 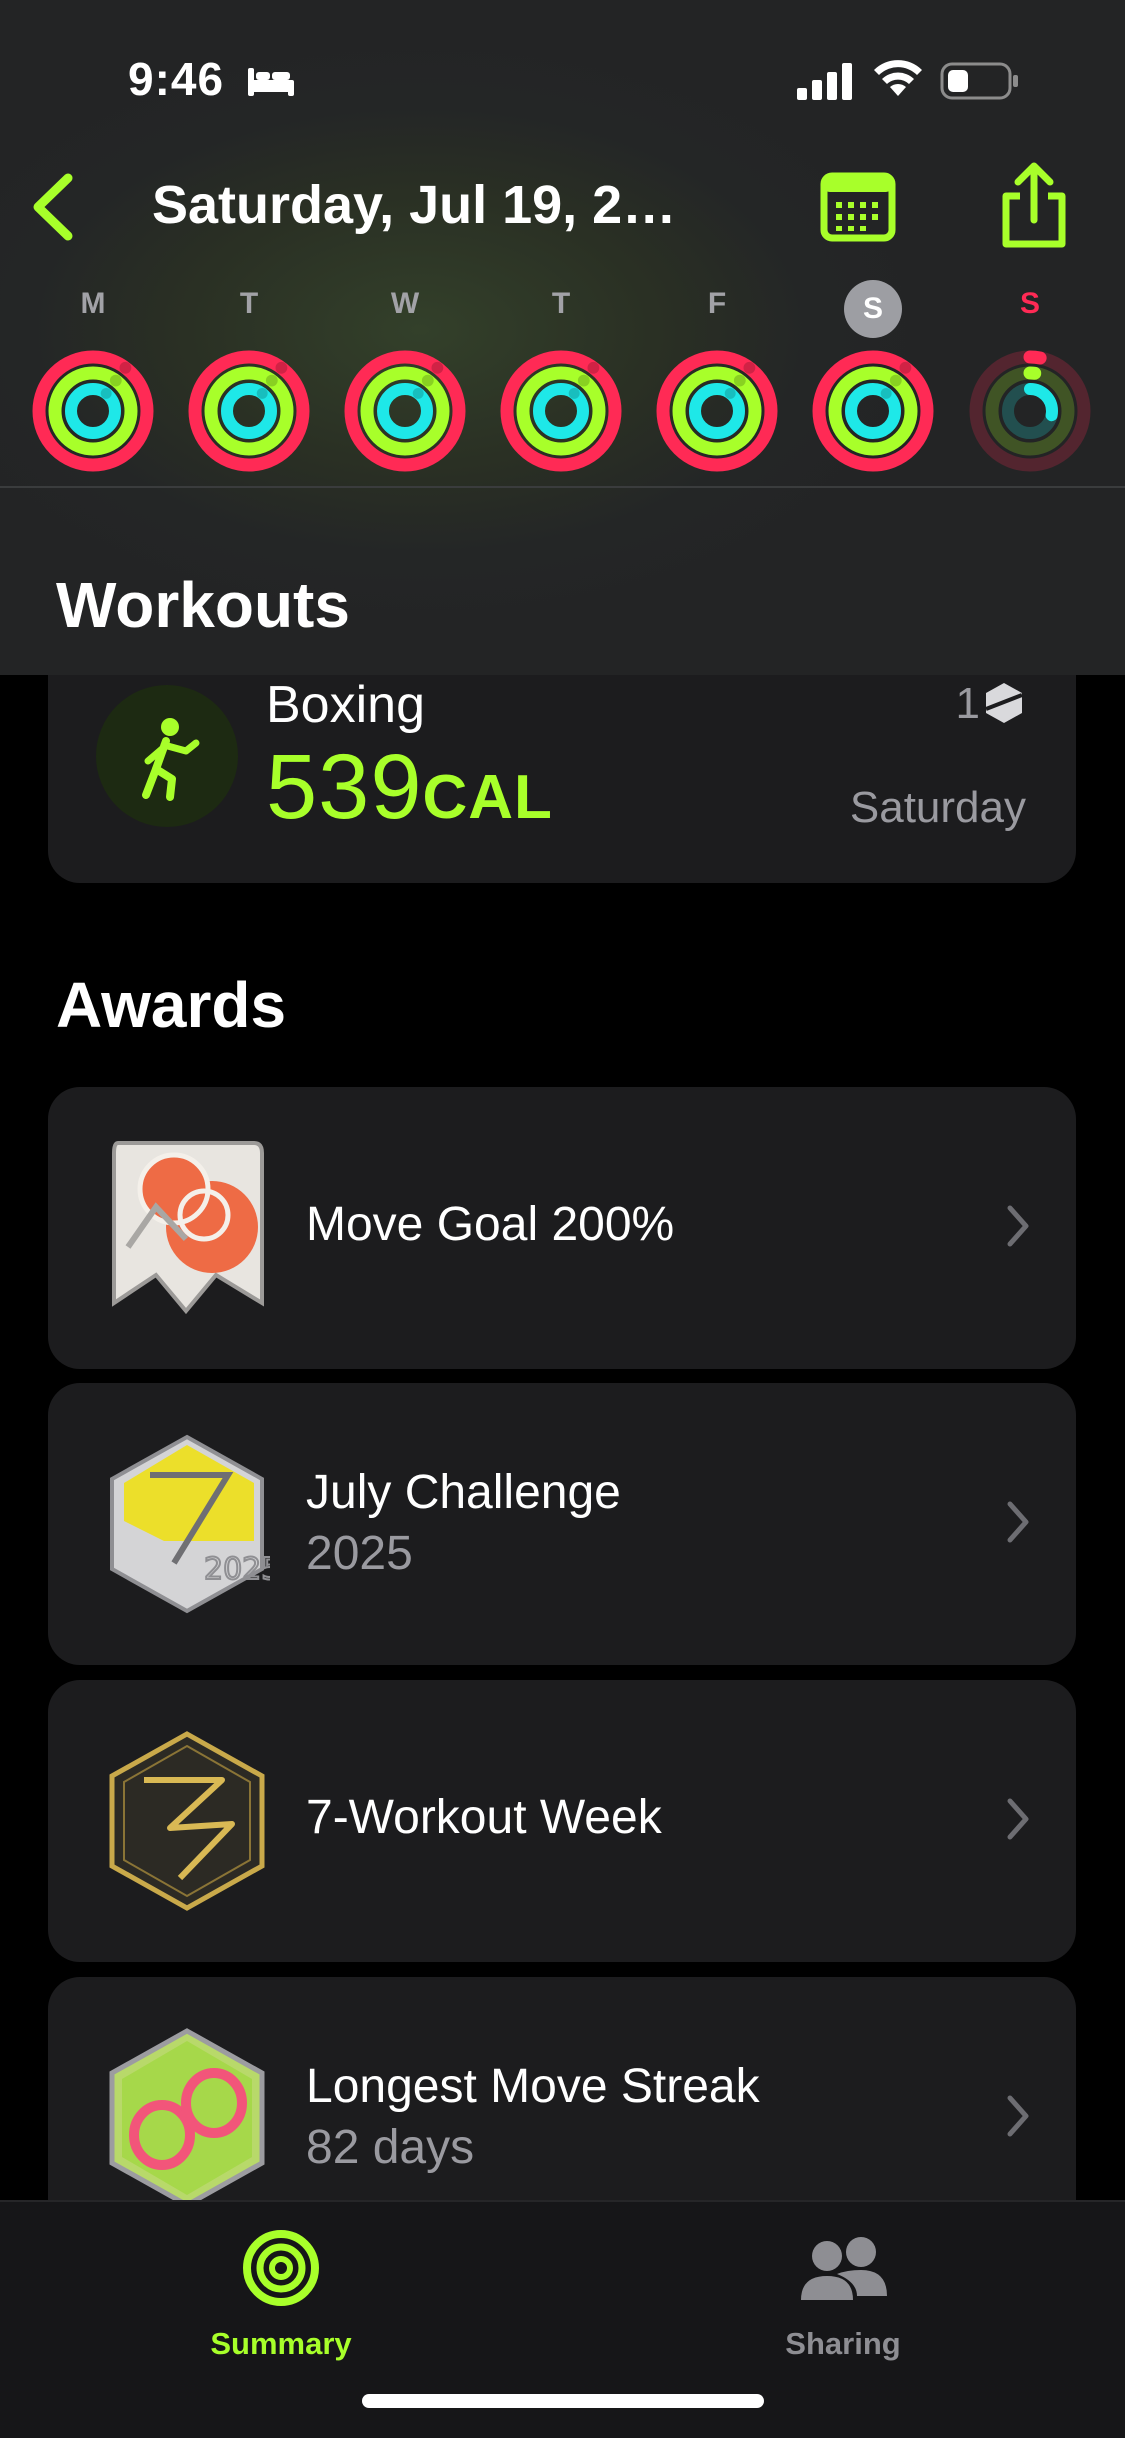 I want to click on award-card-seven-workout-week: 7-Workout Week, so click(x=562, y=1821).